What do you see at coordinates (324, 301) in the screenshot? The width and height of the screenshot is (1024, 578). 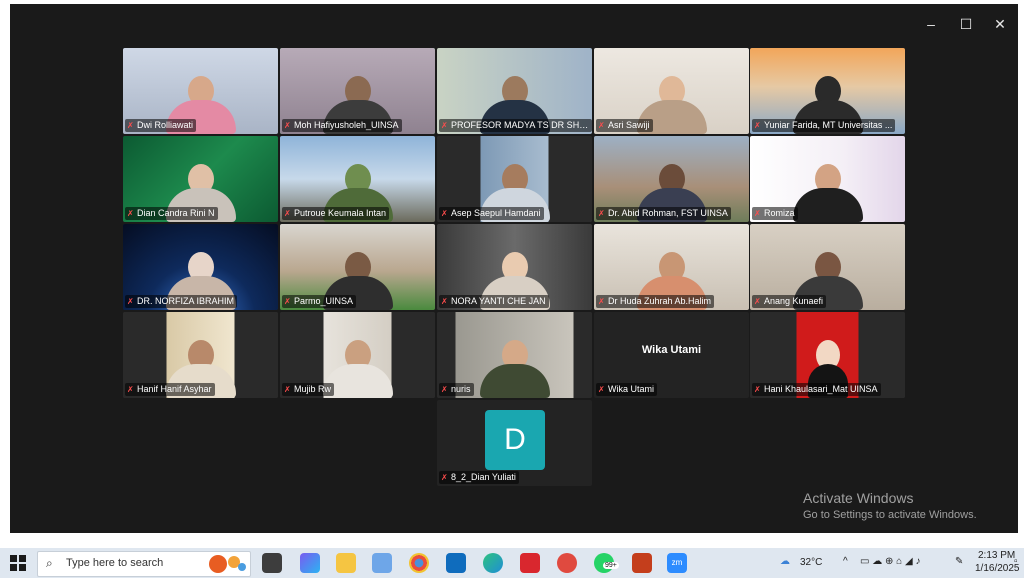 I see `participant-name: Parmo_UINSA` at bounding box center [324, 301].